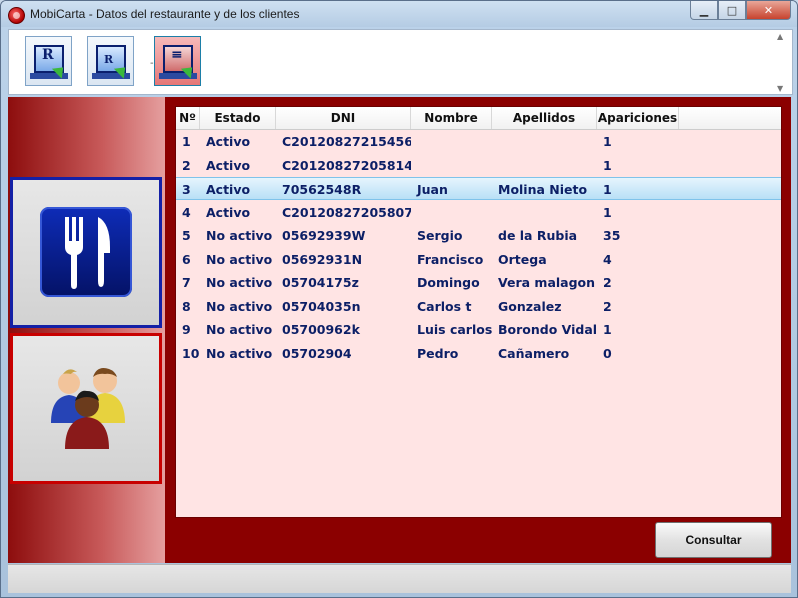 The image size is (798, 598). Describe the element at coordinates (440, 235) in the screenshot. I see `row-nombre: Sergio` at that location.